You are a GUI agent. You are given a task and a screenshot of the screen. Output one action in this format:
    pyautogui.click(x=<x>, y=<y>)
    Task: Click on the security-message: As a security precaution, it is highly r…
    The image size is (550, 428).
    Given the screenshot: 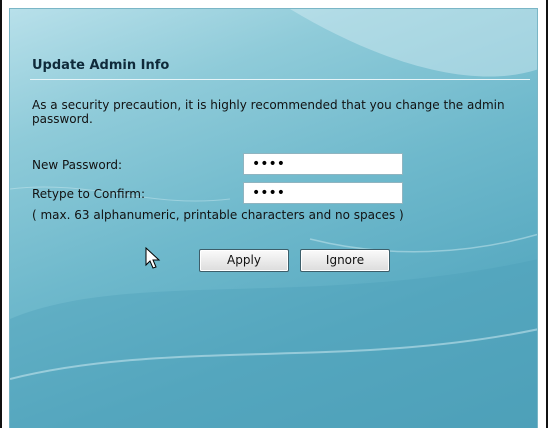 What is the action you would take?
    pyautogui.click(x=268, y=112)
    